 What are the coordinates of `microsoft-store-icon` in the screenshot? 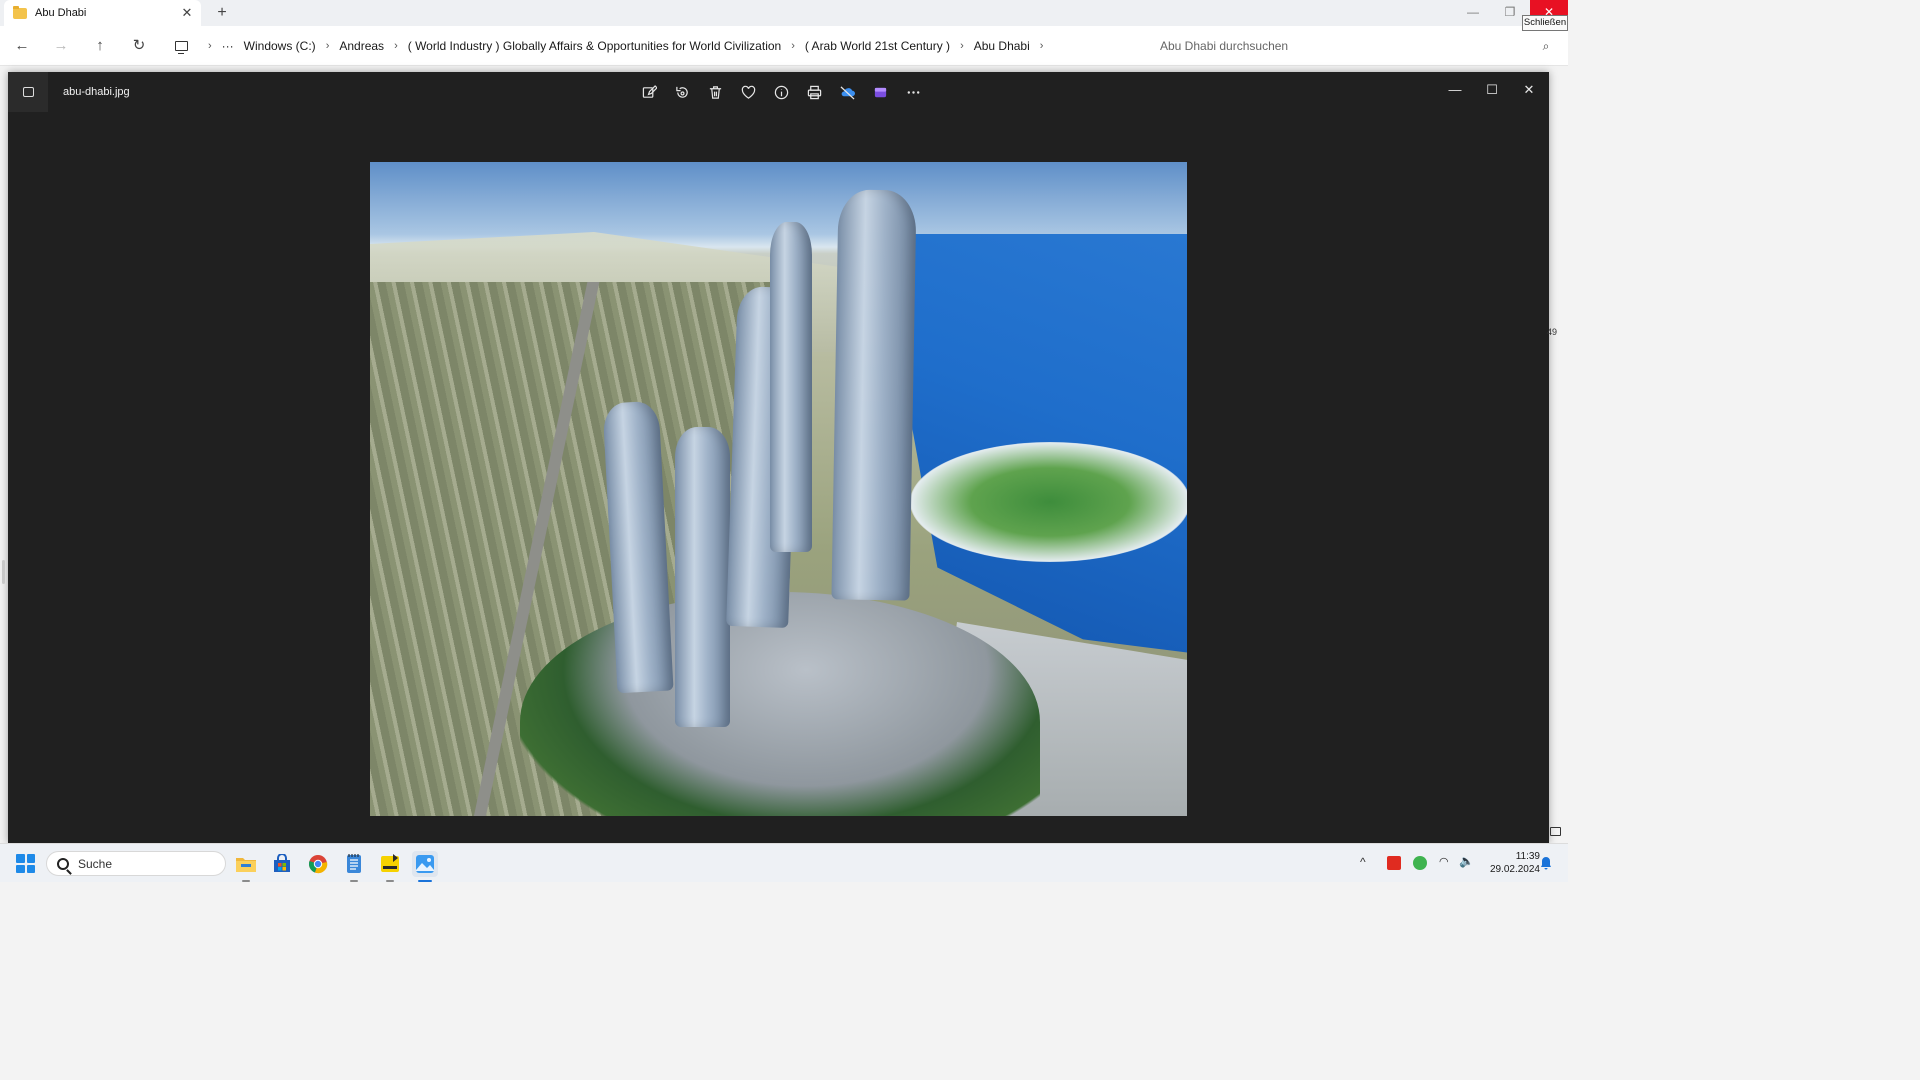 It's located at (282, 864).